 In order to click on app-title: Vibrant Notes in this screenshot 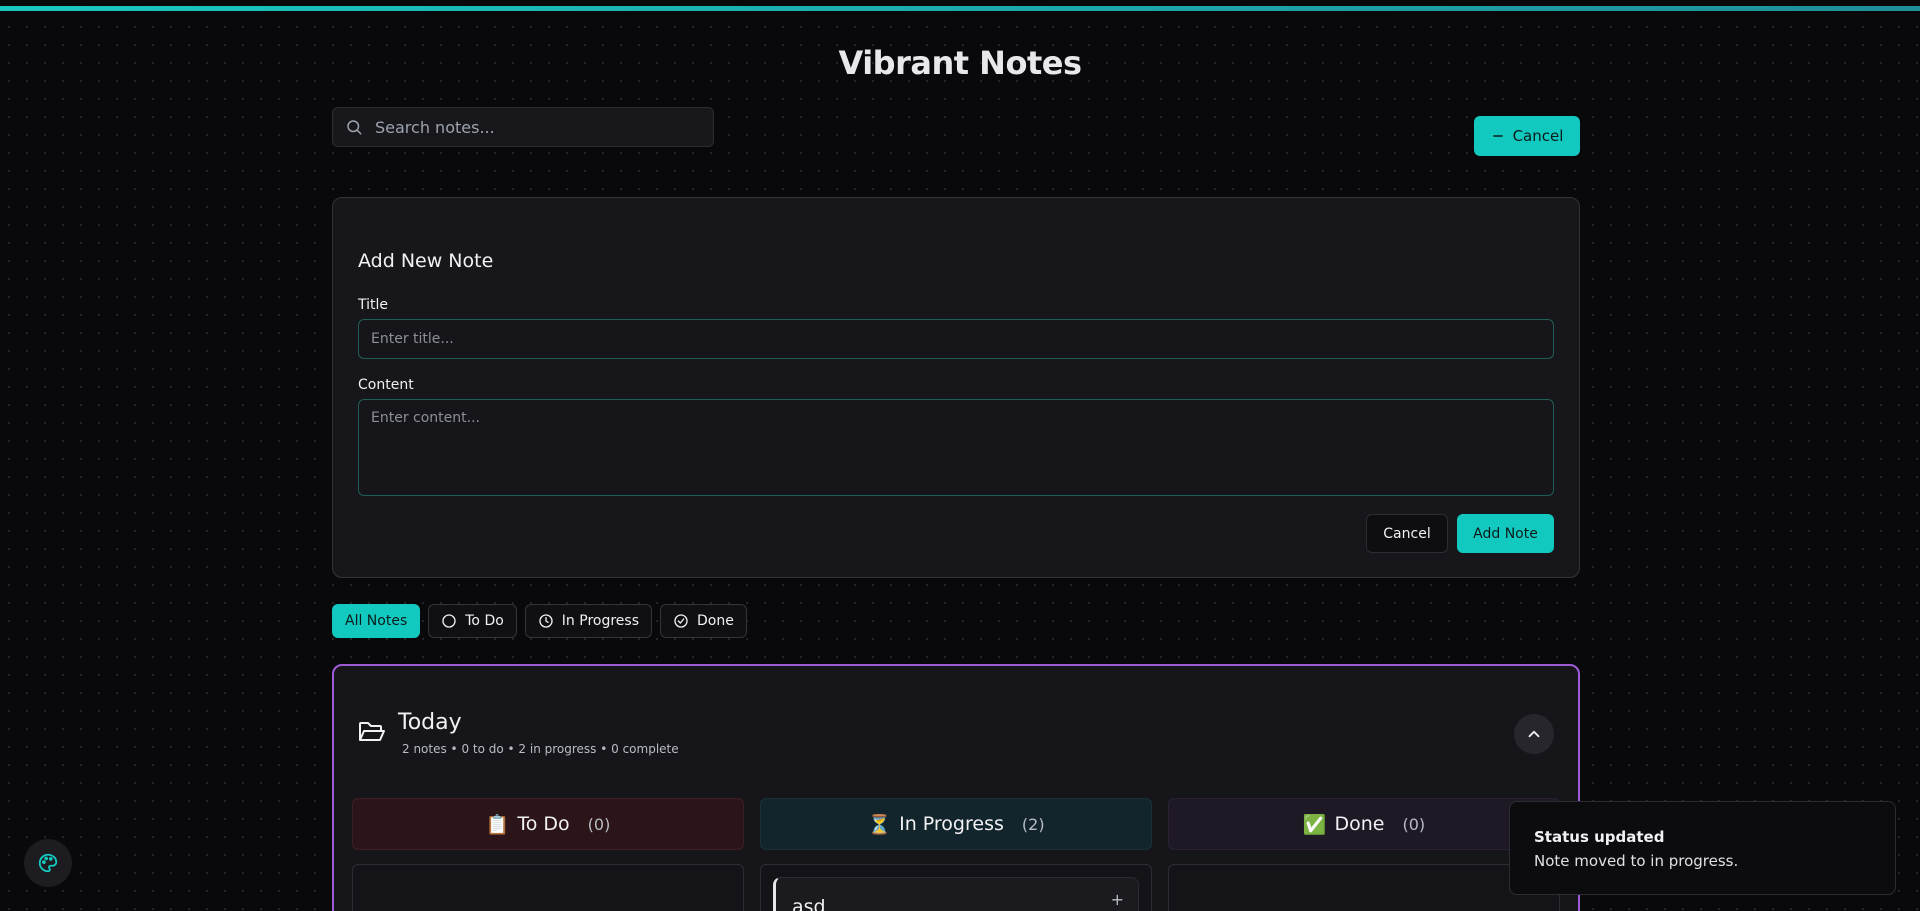, I will do `click(960, 63)`.